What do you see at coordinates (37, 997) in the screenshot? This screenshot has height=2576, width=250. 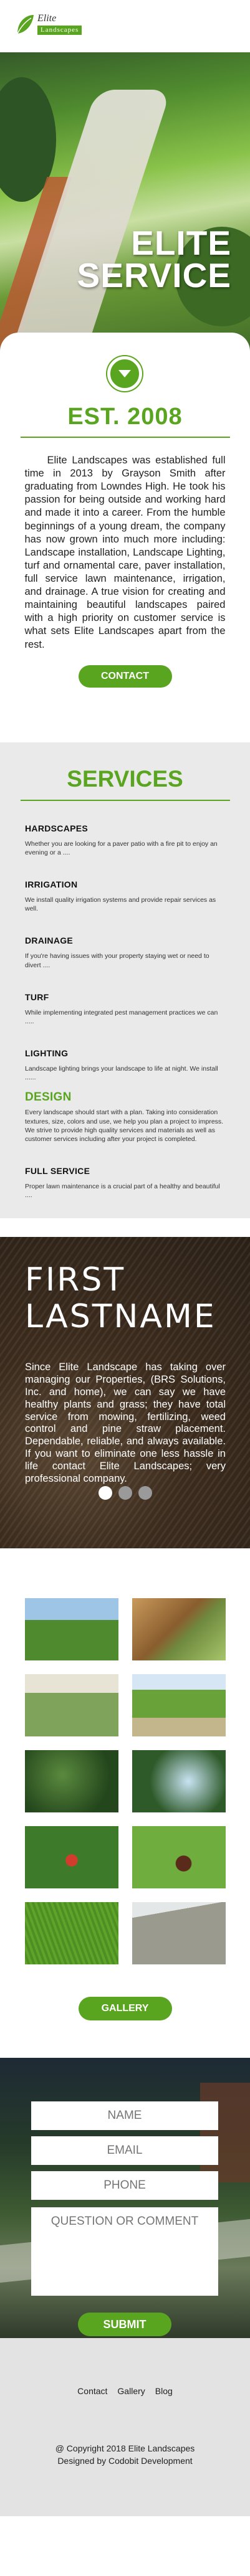 I see `service-title: TURF` at bounding box center [37, 997].